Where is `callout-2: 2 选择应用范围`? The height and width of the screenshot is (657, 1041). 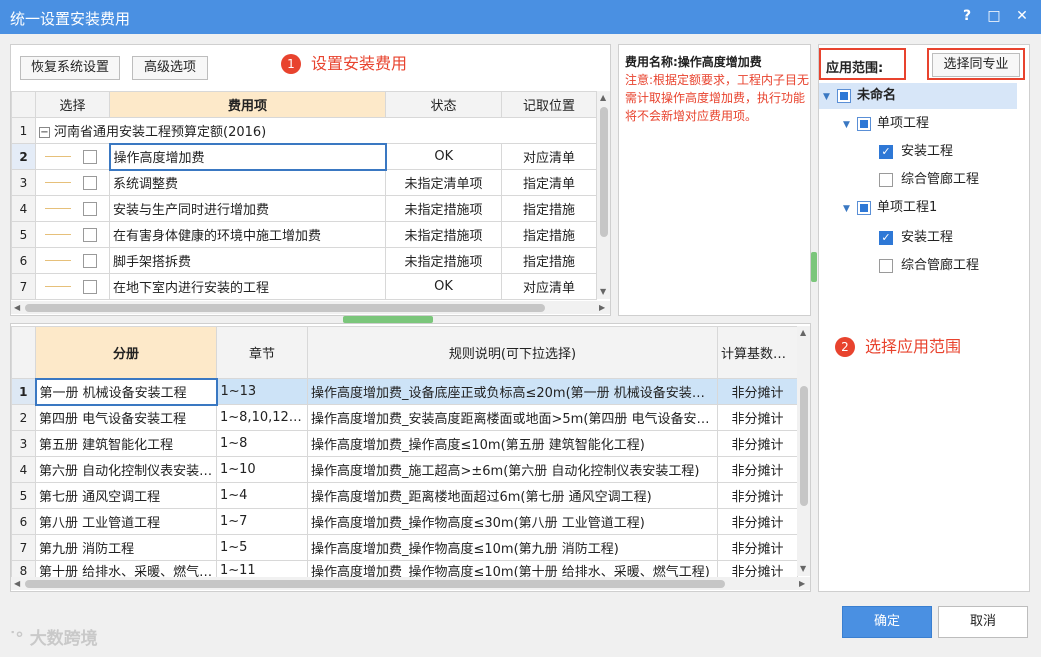 callout-2: 2 选择应用范围 is located at coordinates (898, 345).